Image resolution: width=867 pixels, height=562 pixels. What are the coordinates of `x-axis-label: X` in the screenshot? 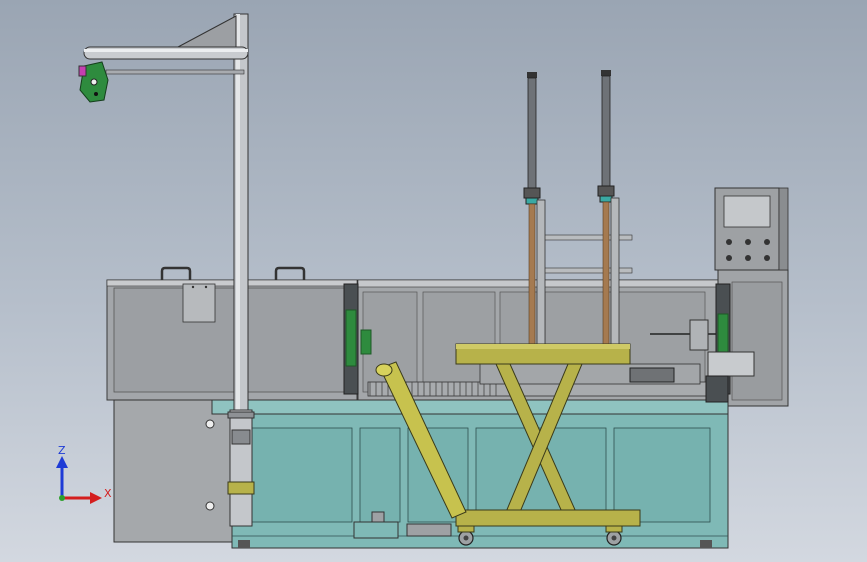 It's located at (108, 493).